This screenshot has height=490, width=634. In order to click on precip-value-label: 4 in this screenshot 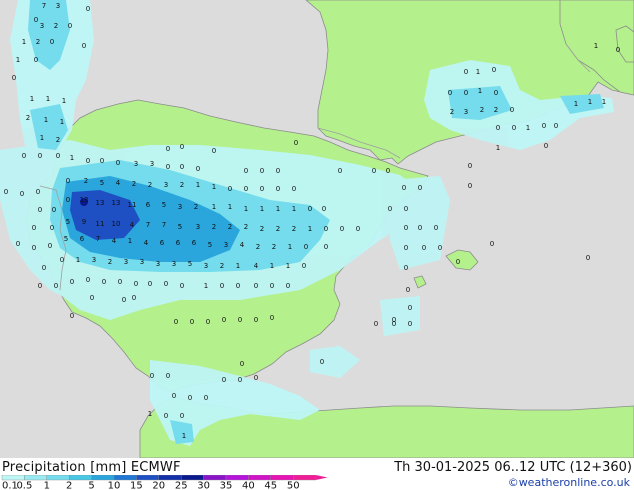, I will do `click(146, 243)`.